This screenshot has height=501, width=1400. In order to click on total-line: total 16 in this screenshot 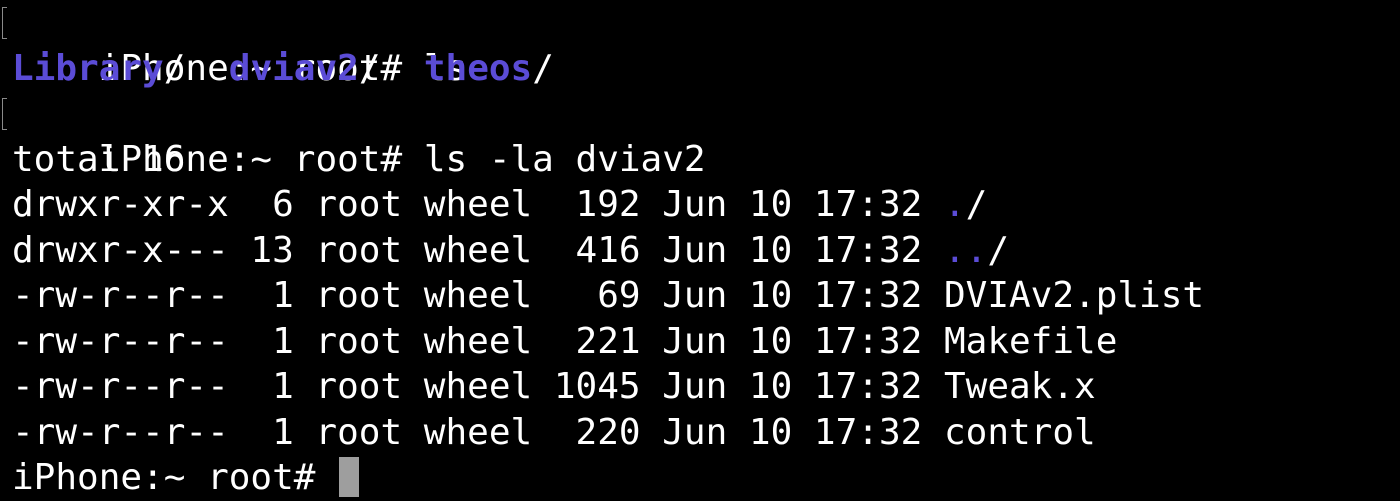, I will do `click(99, 159)`.